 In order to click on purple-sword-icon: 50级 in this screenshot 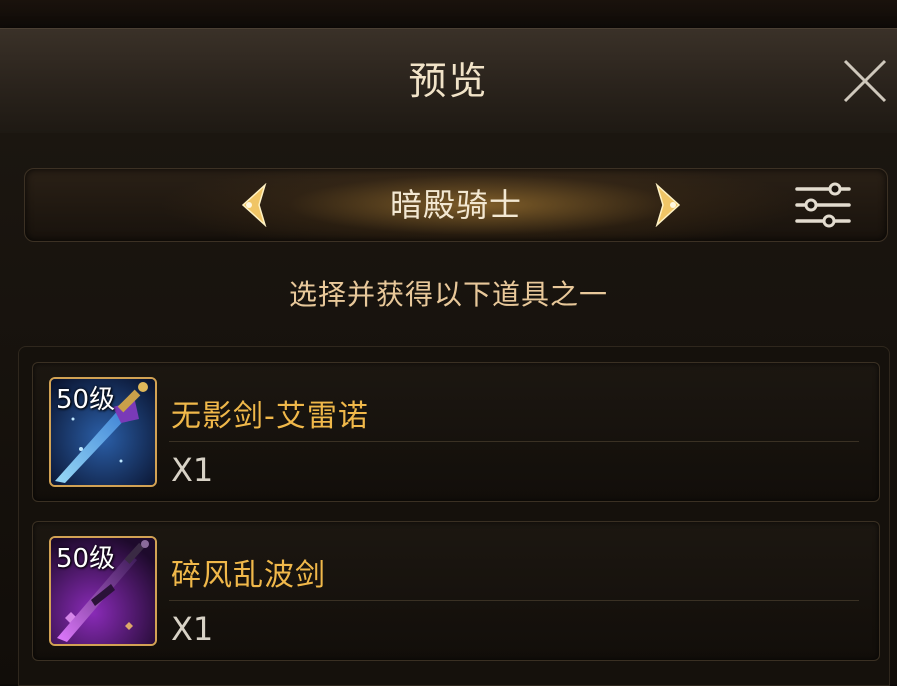, I will do `click(103, 591)`.